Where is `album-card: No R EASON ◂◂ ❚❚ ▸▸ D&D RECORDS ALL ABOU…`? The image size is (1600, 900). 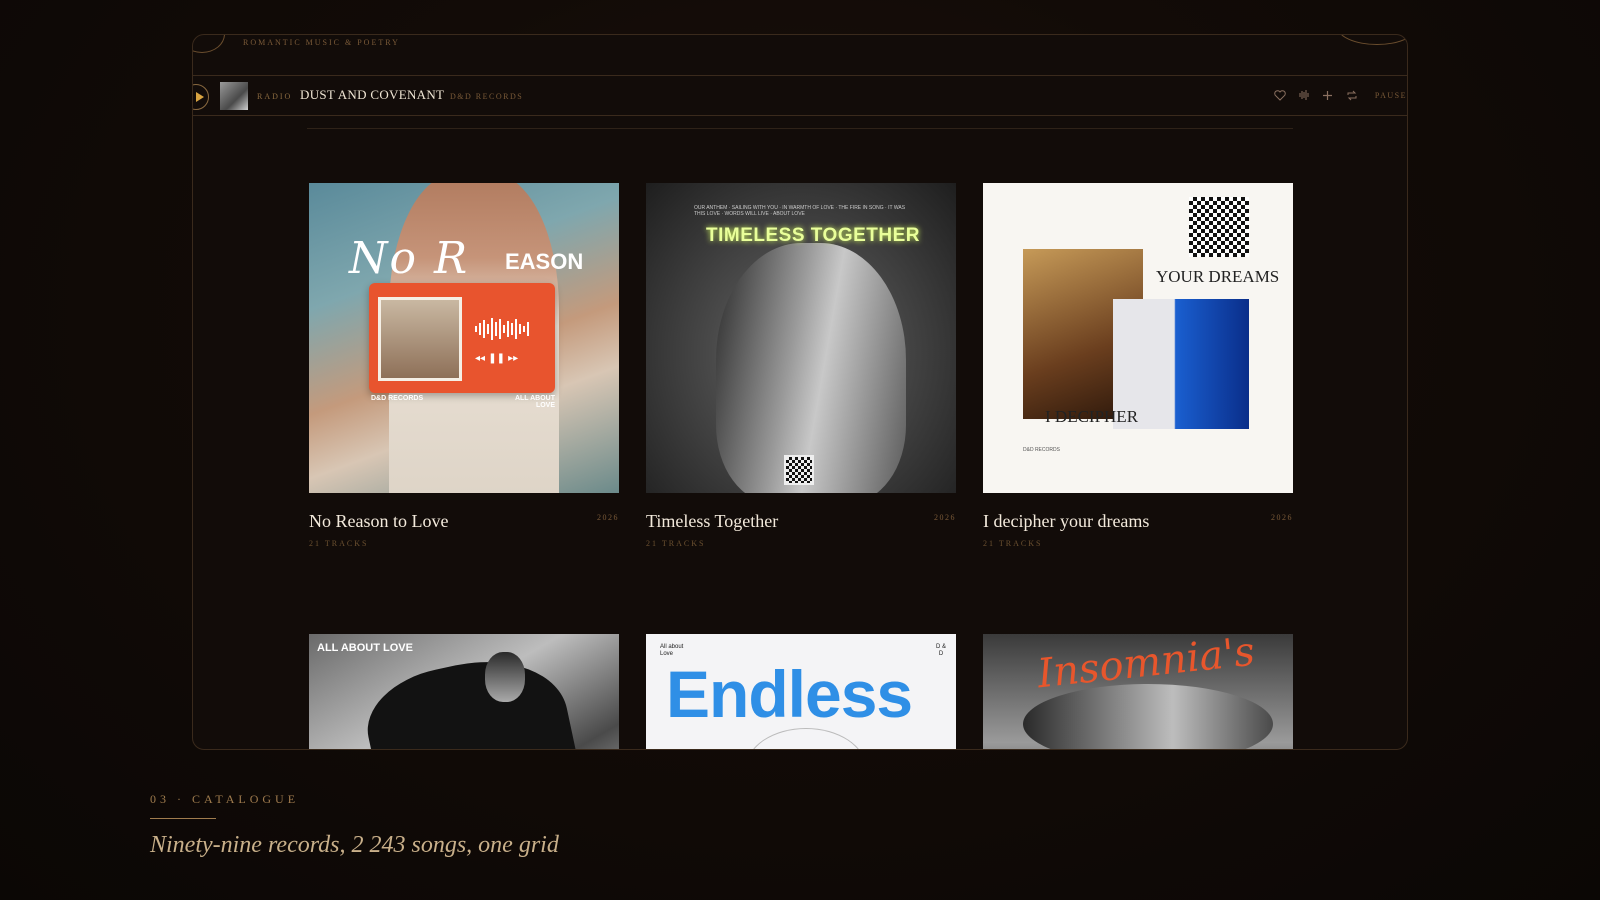 album-card: No R EASON ◂◂ ❚❚ ▸▸ D&D RECORDS ALL ABOU… is located at coordinates (464, 367).